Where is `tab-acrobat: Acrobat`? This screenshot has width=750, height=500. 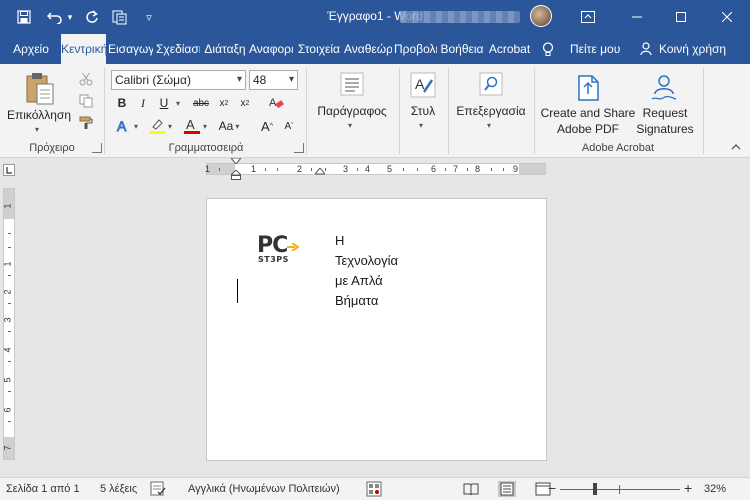
tab-acrobat: Acrobat is located at coordinates (509, 49).